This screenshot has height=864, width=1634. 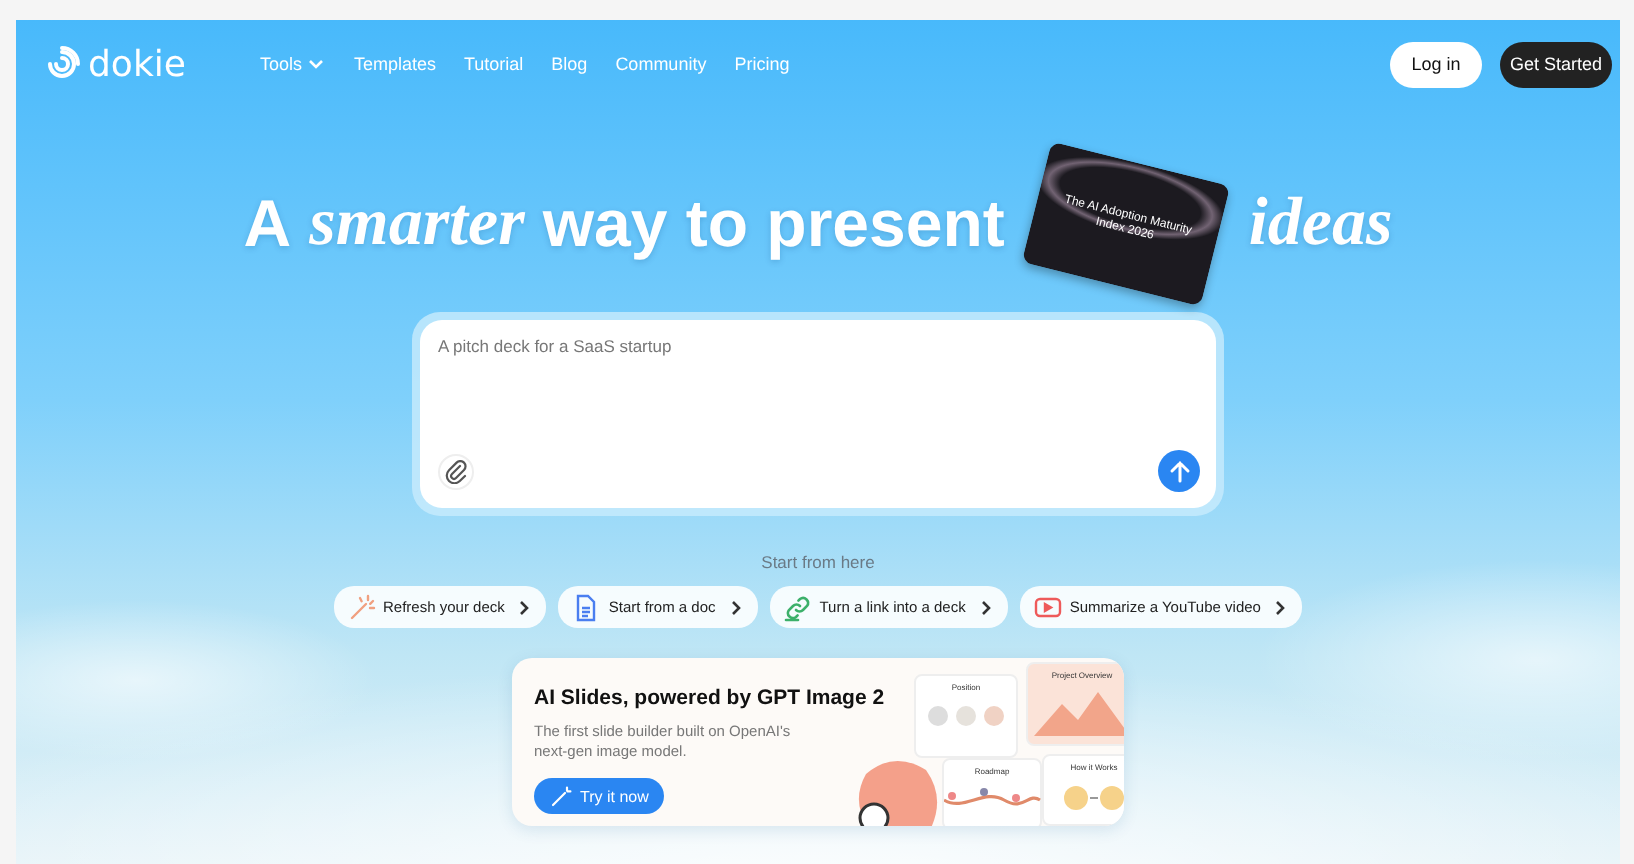 I want to click on paperclip-icon, so click(x=456, y=471).